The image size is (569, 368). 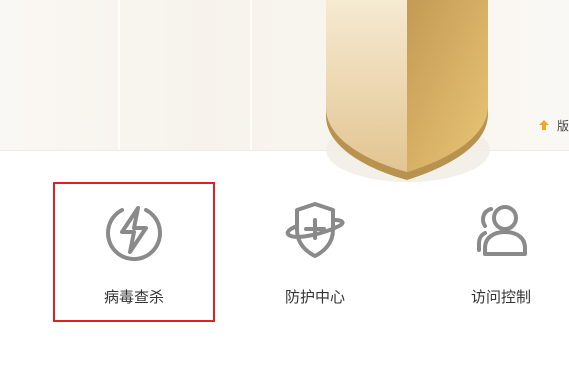 What do you see at coordinates (502, 230) in the screenshot?
I see `users-icon` at bounding box center [502, 230].